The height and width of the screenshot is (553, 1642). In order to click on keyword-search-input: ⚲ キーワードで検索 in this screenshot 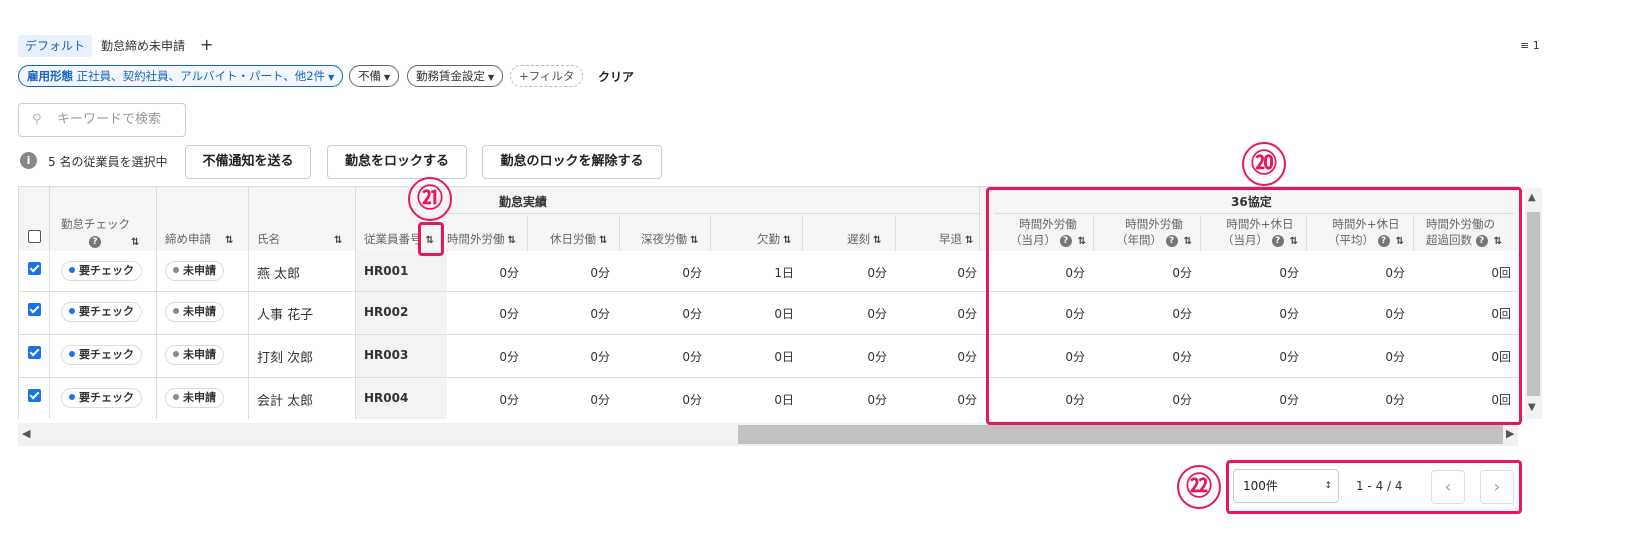, I will do `click(102, 120)`.